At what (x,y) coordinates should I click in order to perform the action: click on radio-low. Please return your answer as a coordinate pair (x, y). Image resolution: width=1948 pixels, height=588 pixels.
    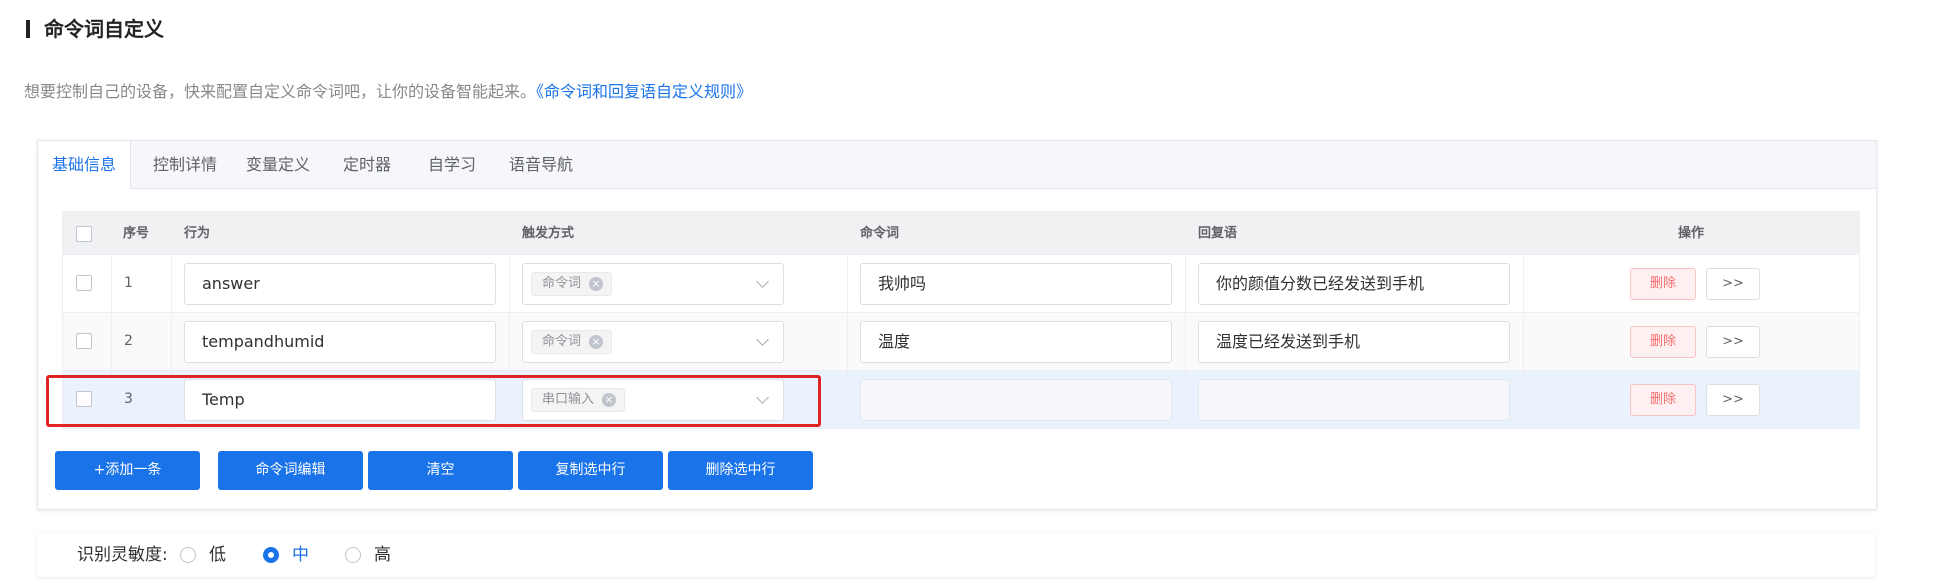
    Looking at the image, I should click on (188, 555).